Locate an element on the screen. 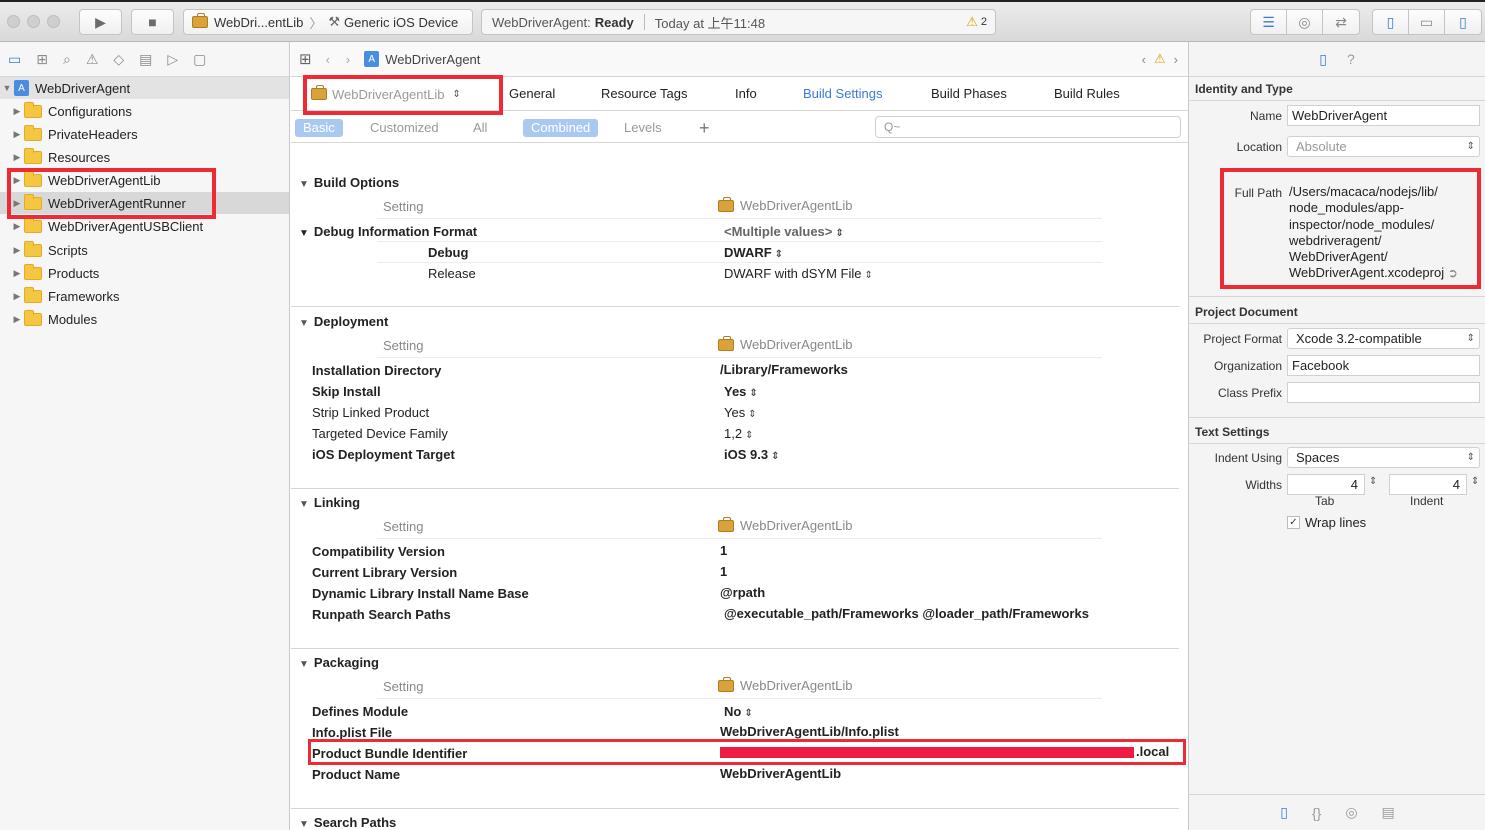  standard-editor-icon: ☰ is located at coordinates (1269, 22).